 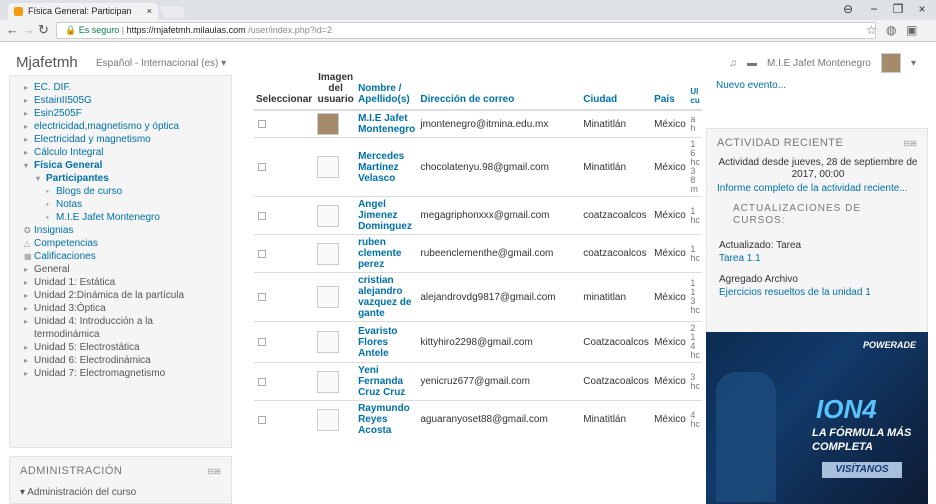 I want to click on header-name: Nombre / Apellido(s), so click(x=387, y=90).